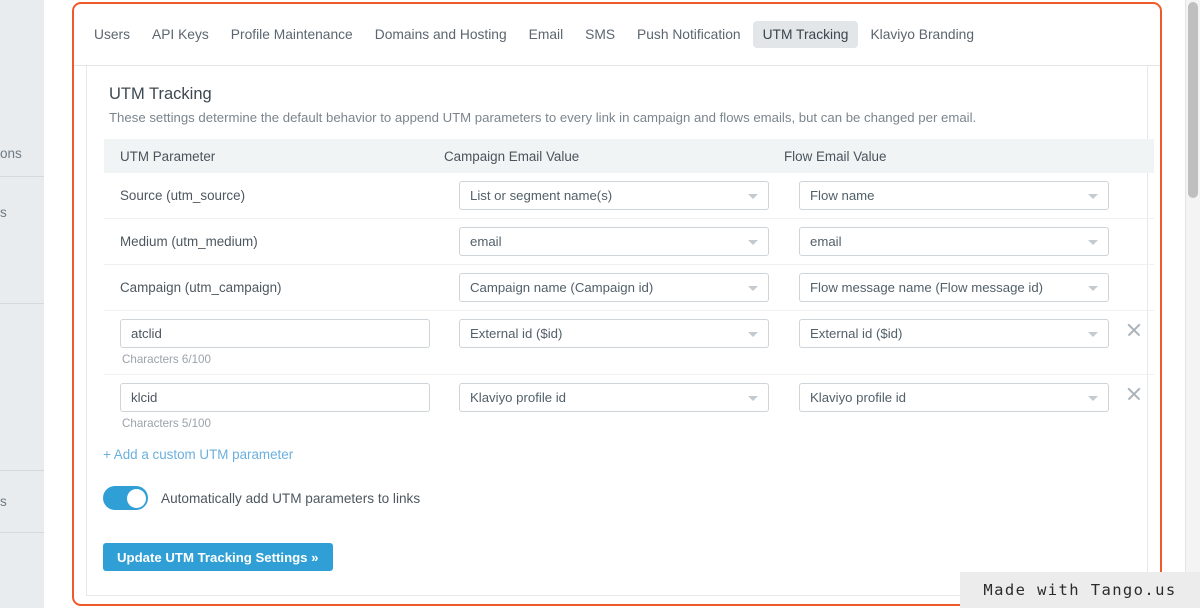 This screenshot has height=608, width=1200. What do you see at coordinates (922, 34) in the screenshot?
I see `tab-klaviyo-branding: Klaviyo Branding` at bounding box center [922, 34].